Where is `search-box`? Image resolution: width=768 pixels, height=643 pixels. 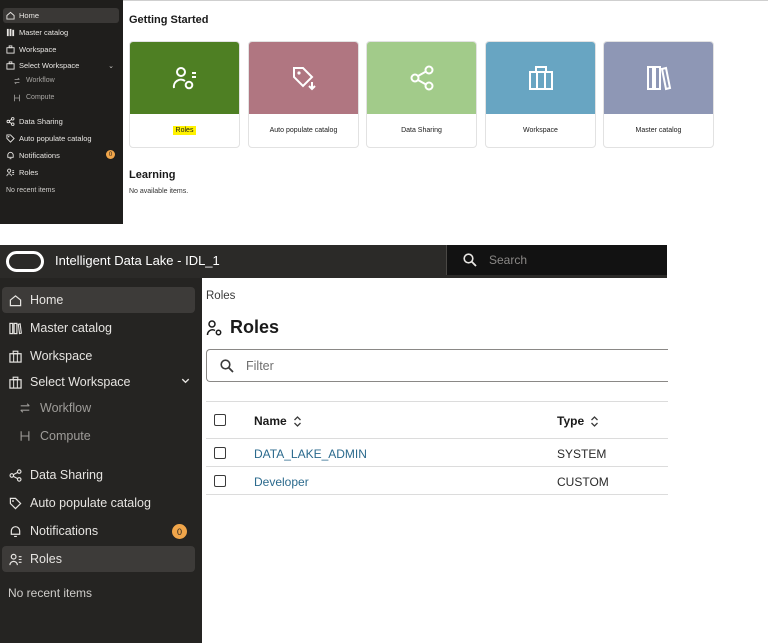
search-box is located at coordinates (556, 260).